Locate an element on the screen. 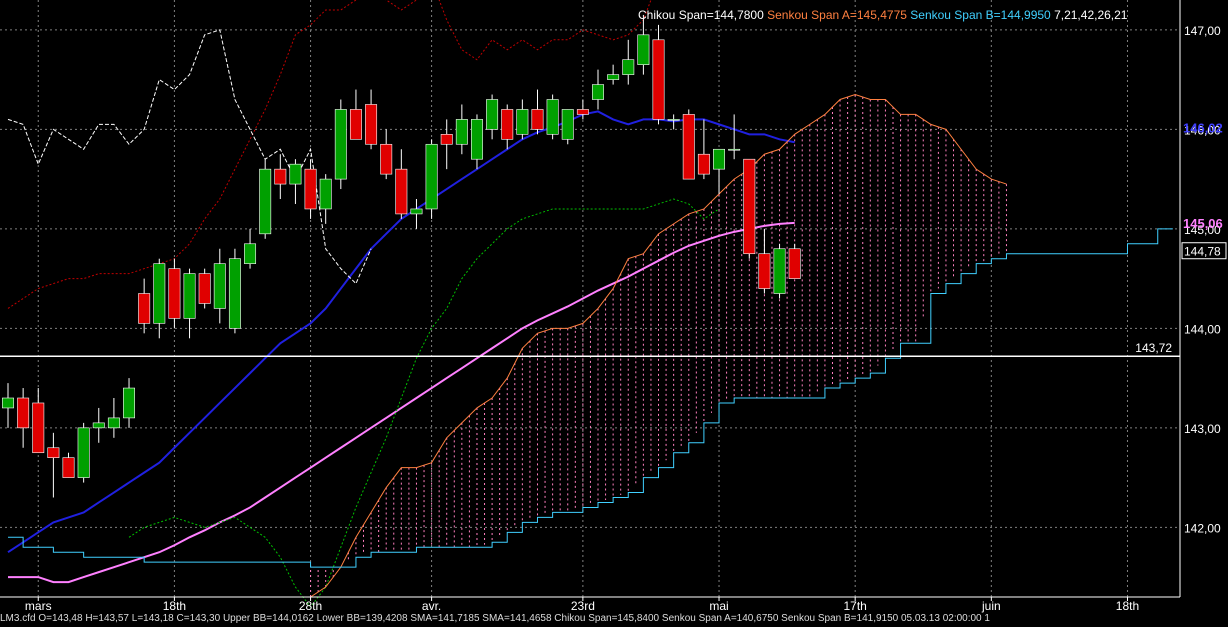 The height and width of the screenshot is (627, 1228). x-tick-label: mars is located at coordinates (38, 606).